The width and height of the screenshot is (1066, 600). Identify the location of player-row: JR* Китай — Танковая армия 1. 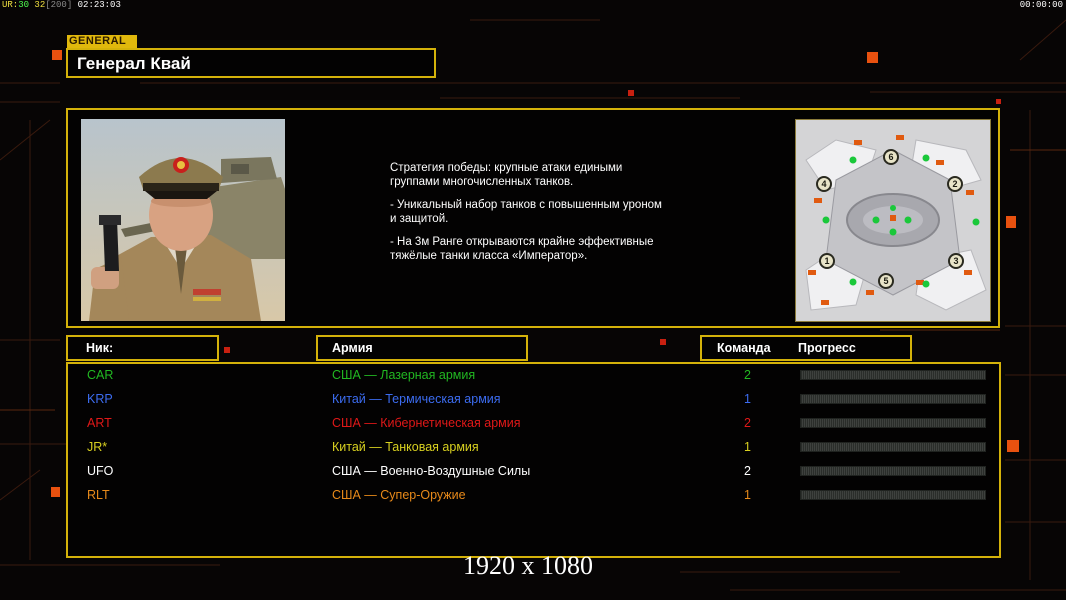
(533, 447).